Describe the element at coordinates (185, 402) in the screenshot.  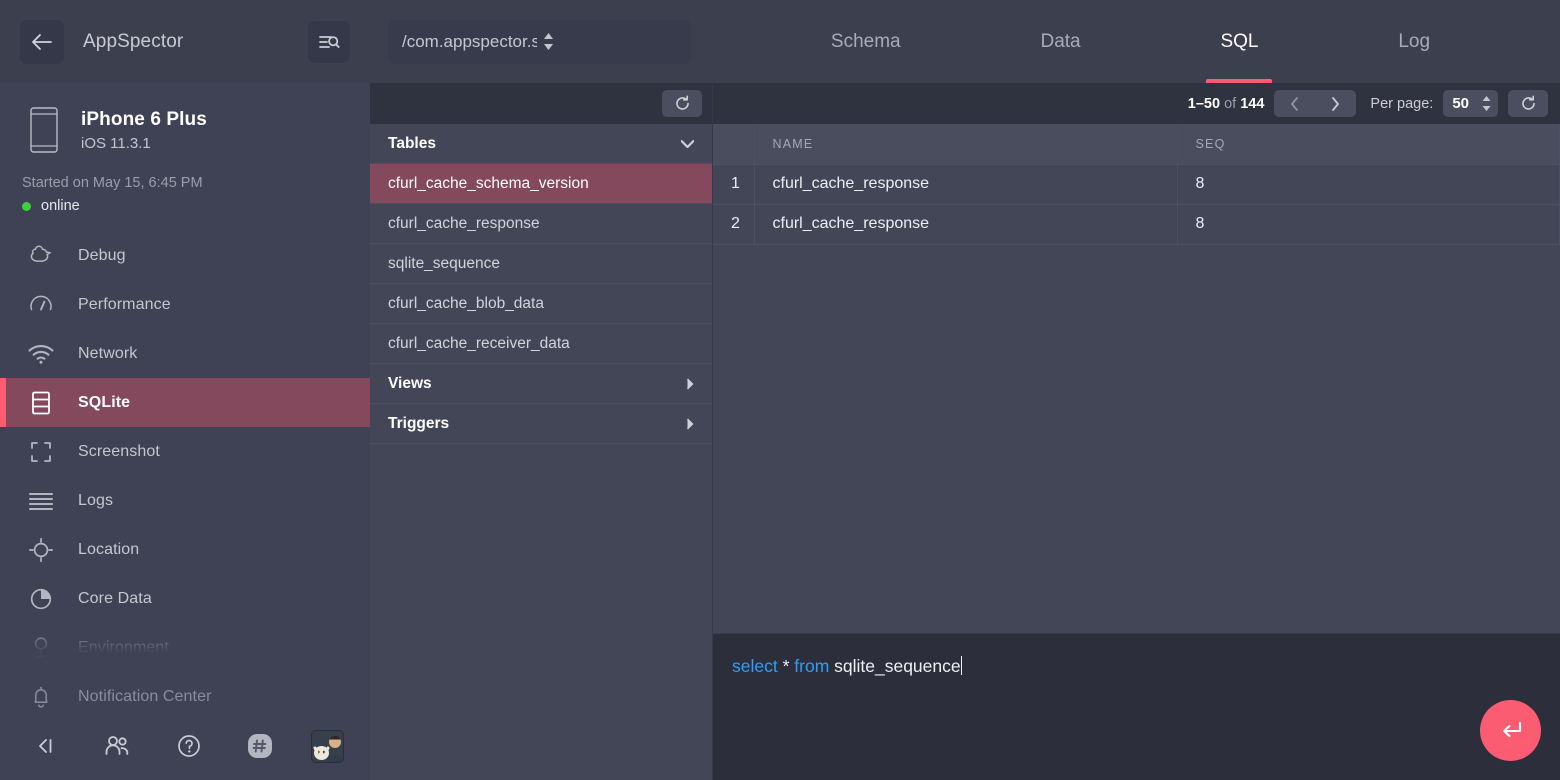
I see `sidebar-item-sqlite: SQLite` at that location.